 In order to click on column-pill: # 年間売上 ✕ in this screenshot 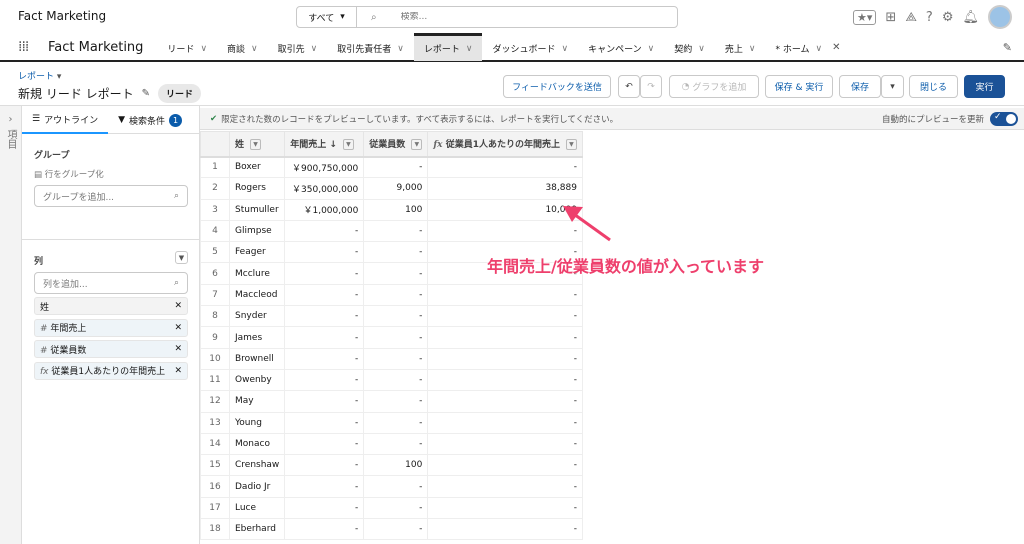, I will do `click(111, 327)`.